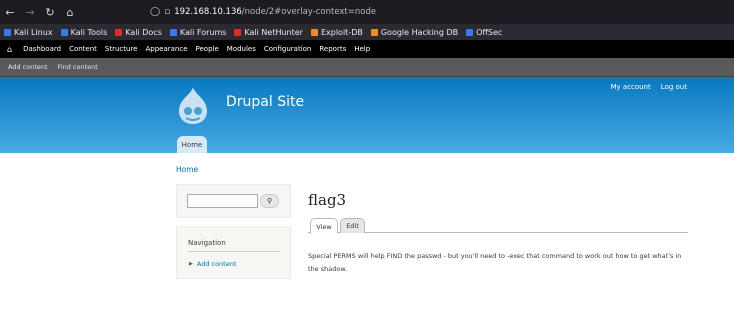 This screenshot has width=734, height=316. I want to click on bookmark-item: Google Hacking DB, so click(414, 32).